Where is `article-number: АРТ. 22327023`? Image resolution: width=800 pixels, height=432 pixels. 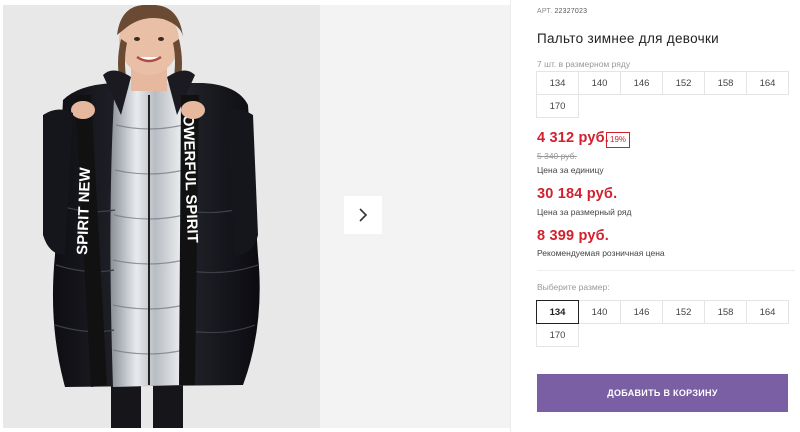 article-number: АРТ. 22327023 is located at coordinates (562, 11).